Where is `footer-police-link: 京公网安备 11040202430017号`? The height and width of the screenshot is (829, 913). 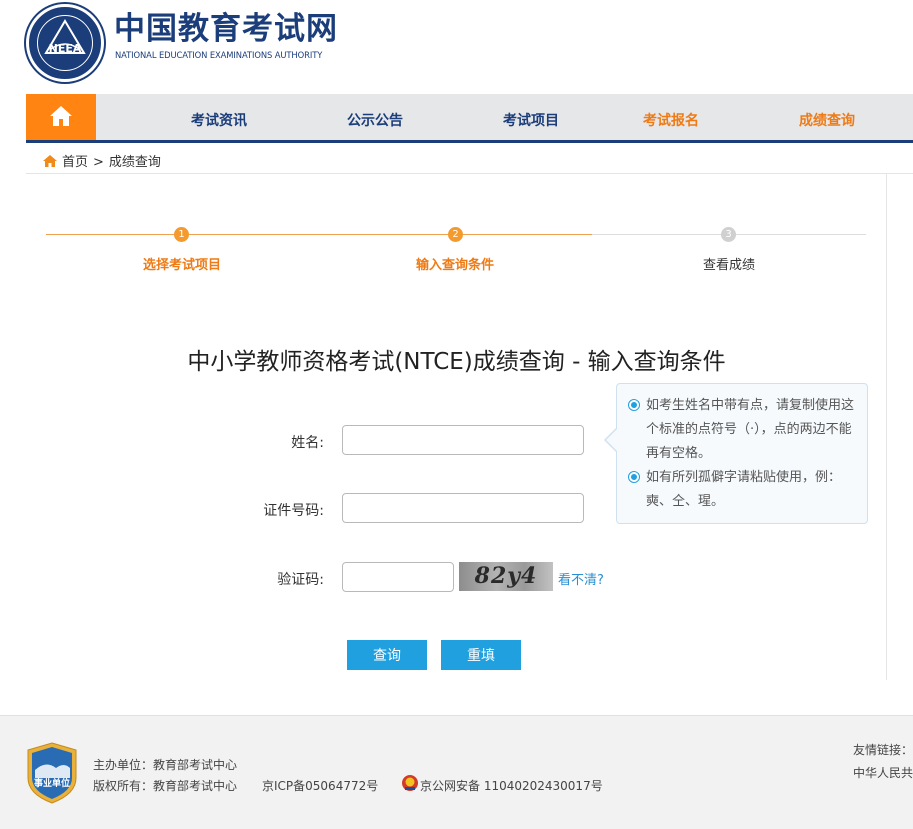 footer-police-link: 京公网安备 11040202430017号 is located at coordinates (511, 785).